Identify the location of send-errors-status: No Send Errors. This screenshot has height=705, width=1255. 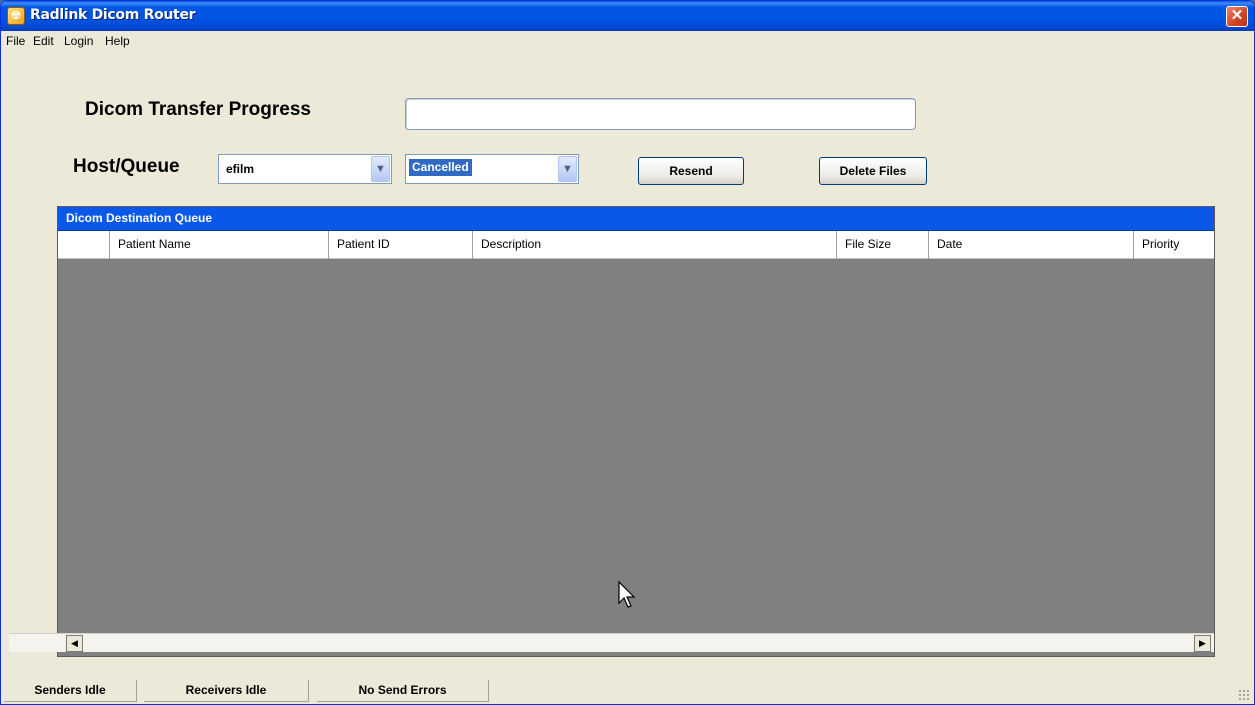
(403, 691).